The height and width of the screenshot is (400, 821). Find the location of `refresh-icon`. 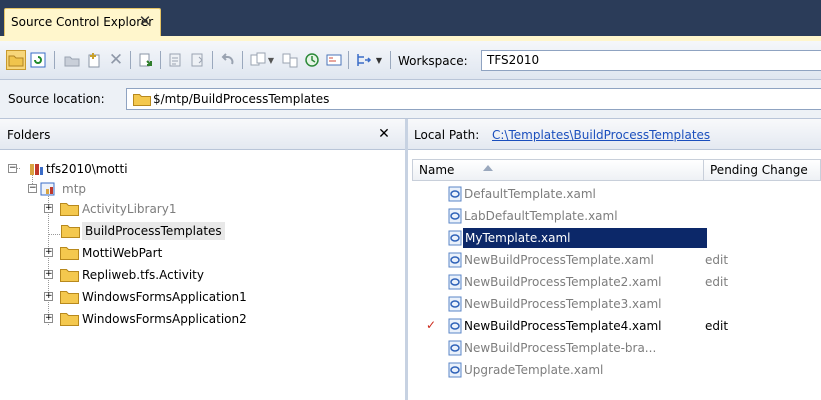

refresh-icon is located at coordinates (38, 60).